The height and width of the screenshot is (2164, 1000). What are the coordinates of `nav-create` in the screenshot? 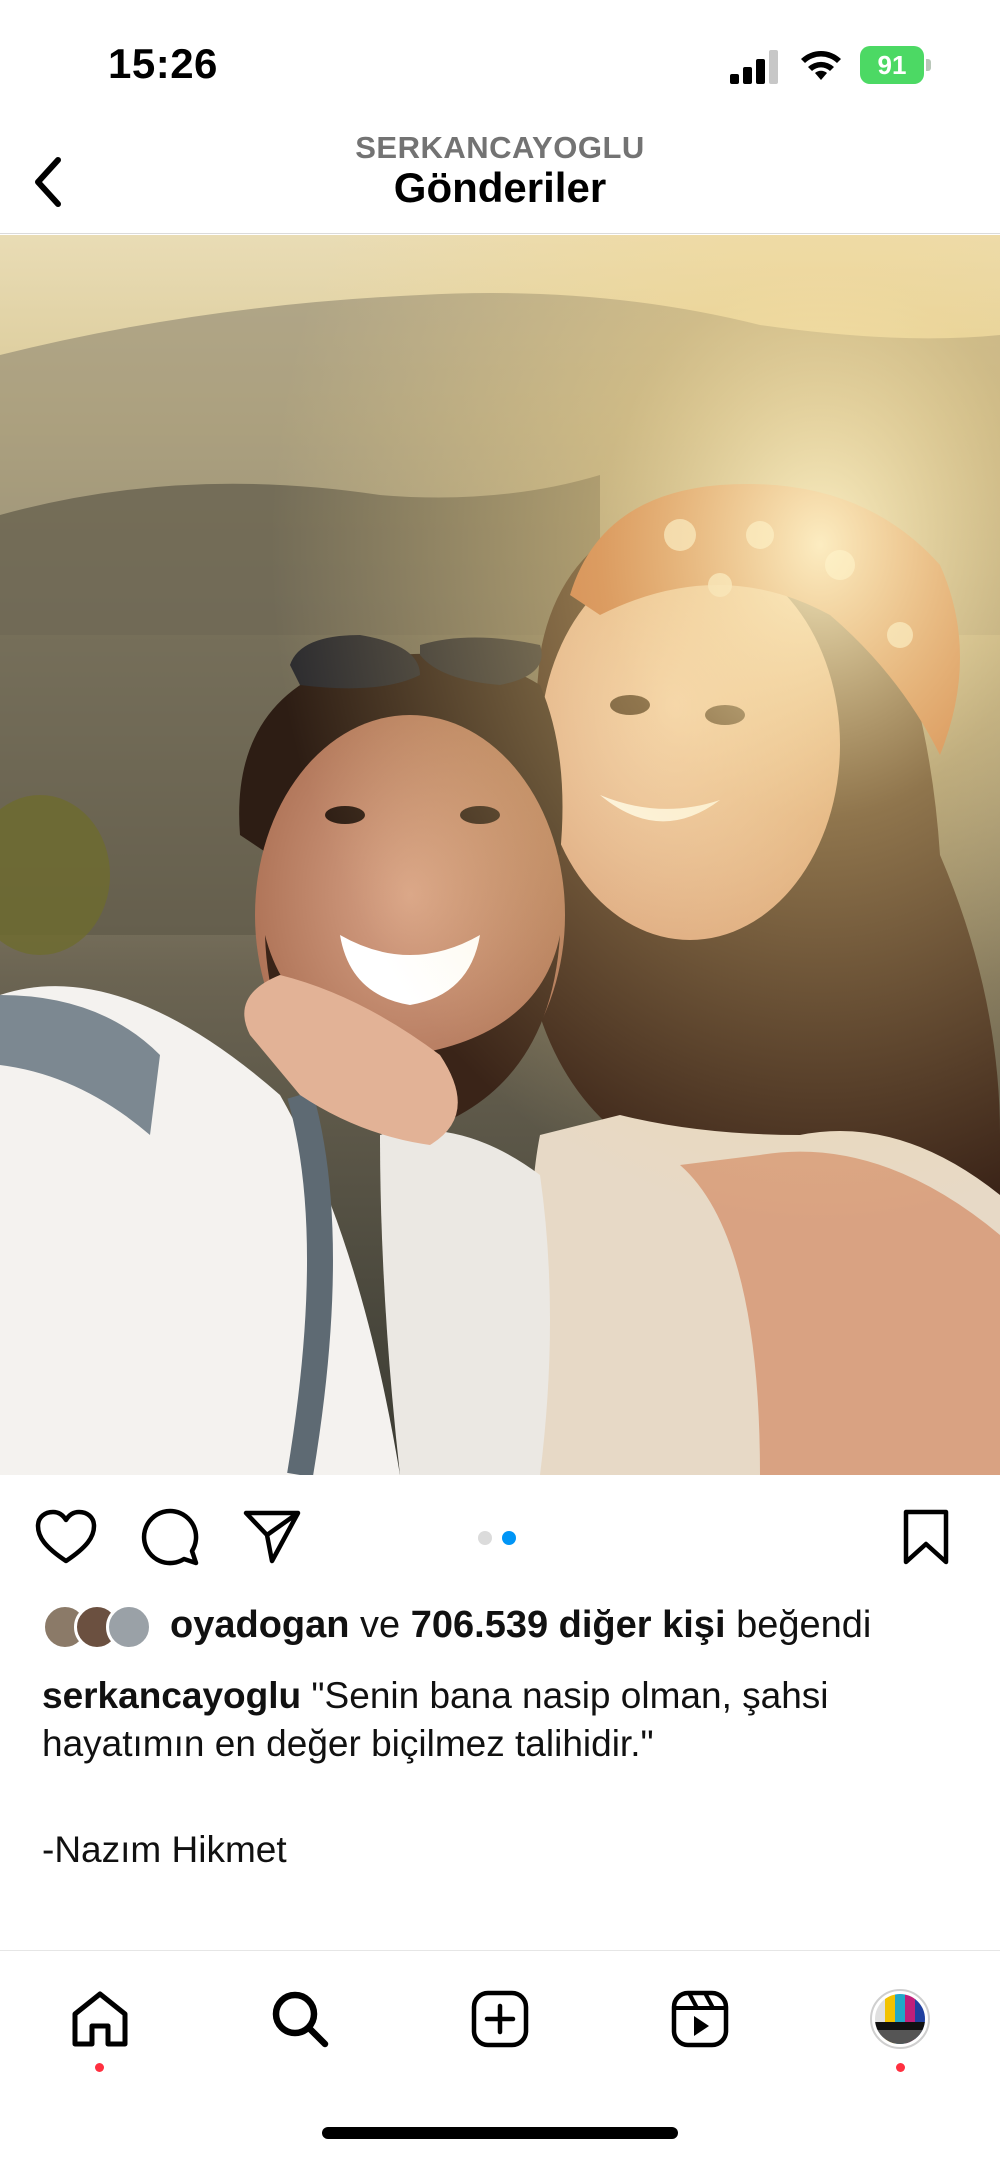 It's located at (500, 2019).